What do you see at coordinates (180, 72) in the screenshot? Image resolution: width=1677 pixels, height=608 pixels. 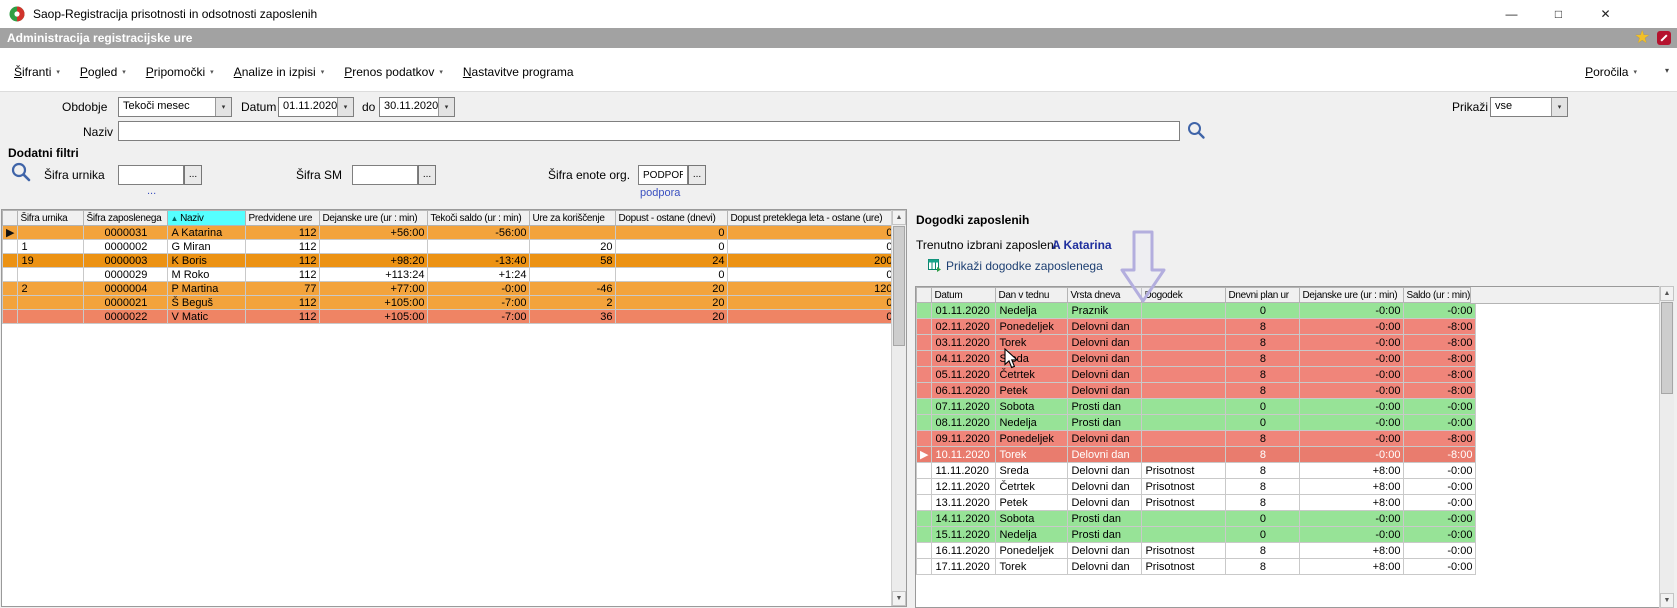 I see `menu-pripomoc-ki: Pripomočki ▾` at bounding box center [180, 72].